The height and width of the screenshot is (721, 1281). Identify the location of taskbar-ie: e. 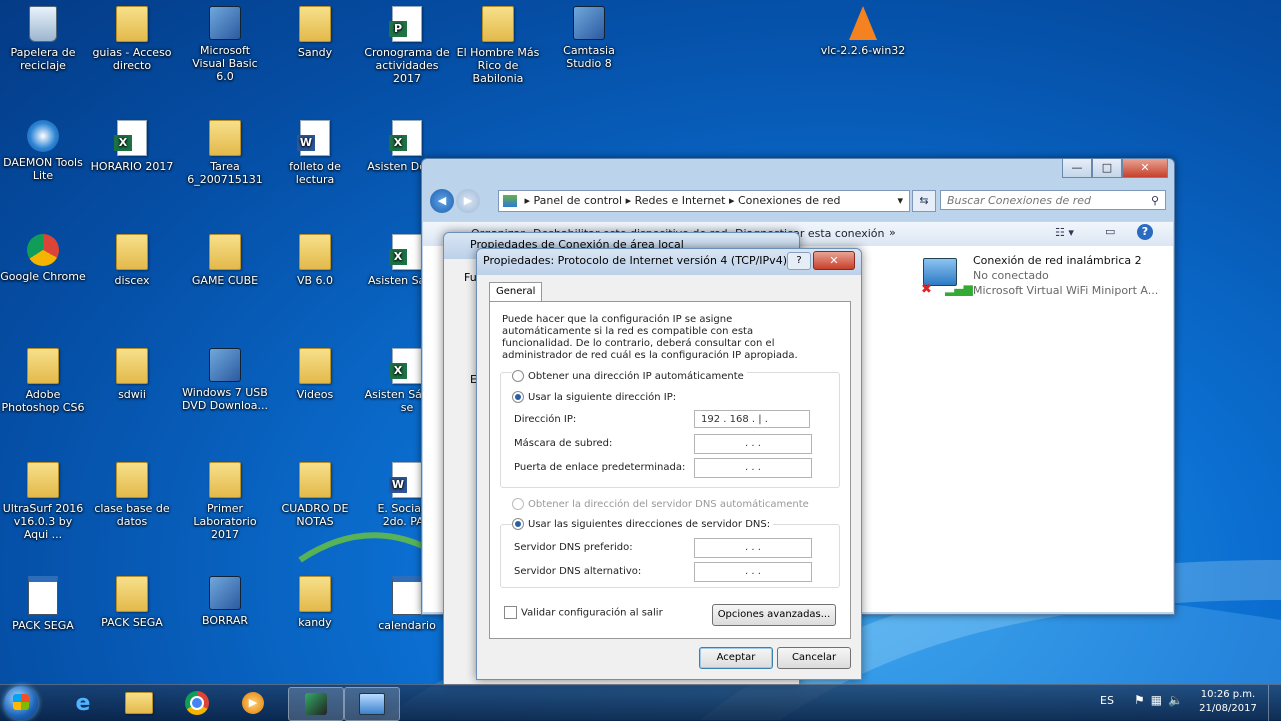
(83, 703).